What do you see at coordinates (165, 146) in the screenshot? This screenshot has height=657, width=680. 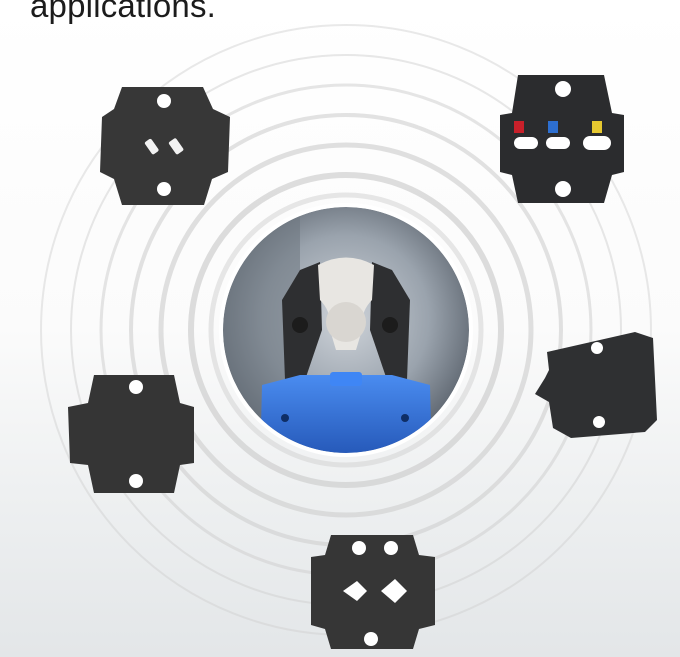 I see `die-top-left` at bounding box center [165, 146].